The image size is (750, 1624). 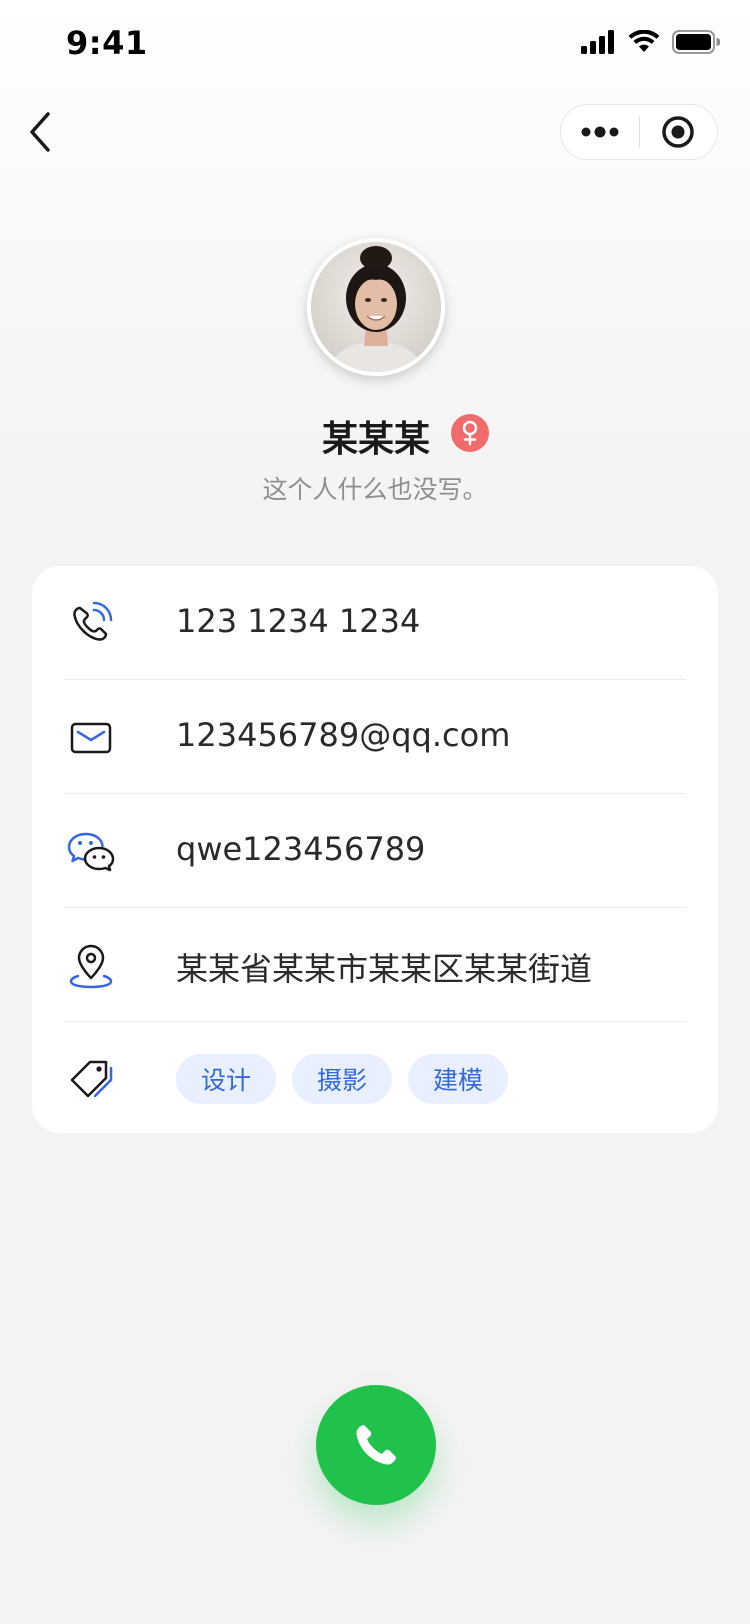 I want to click on wechat-icon, so click(x=91, y=852).